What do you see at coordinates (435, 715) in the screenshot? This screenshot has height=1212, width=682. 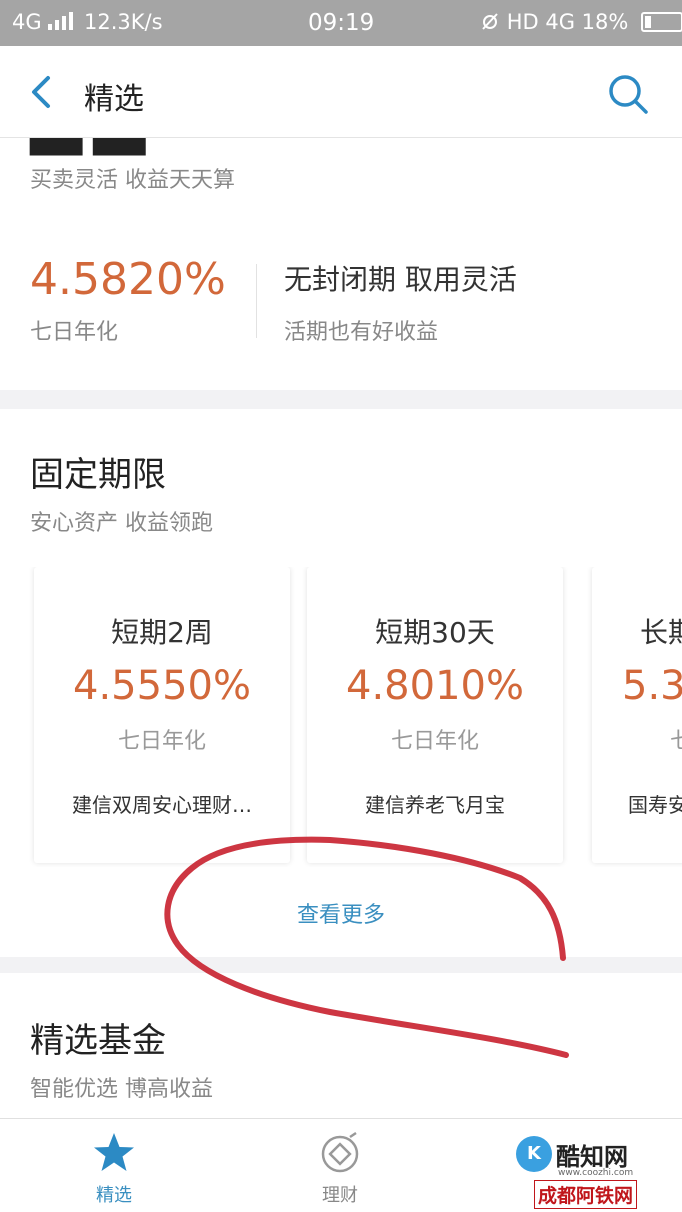 I see `product-card: 短期30天 4.8010% 七日年化 建信养老飞月宝` at bounding box center [435, 715].